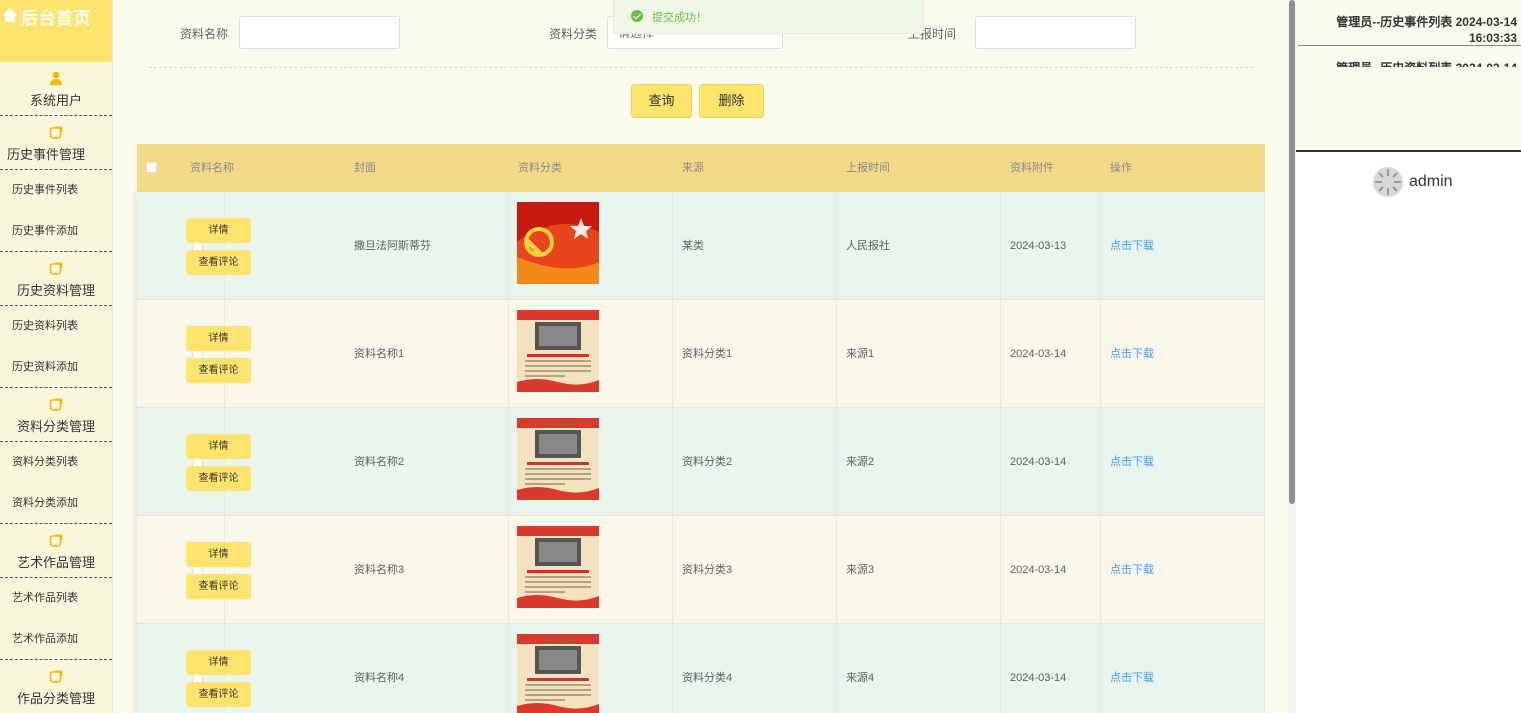  I want to click on sidebar-item-system-users: 系统用户, so click(56, 89).